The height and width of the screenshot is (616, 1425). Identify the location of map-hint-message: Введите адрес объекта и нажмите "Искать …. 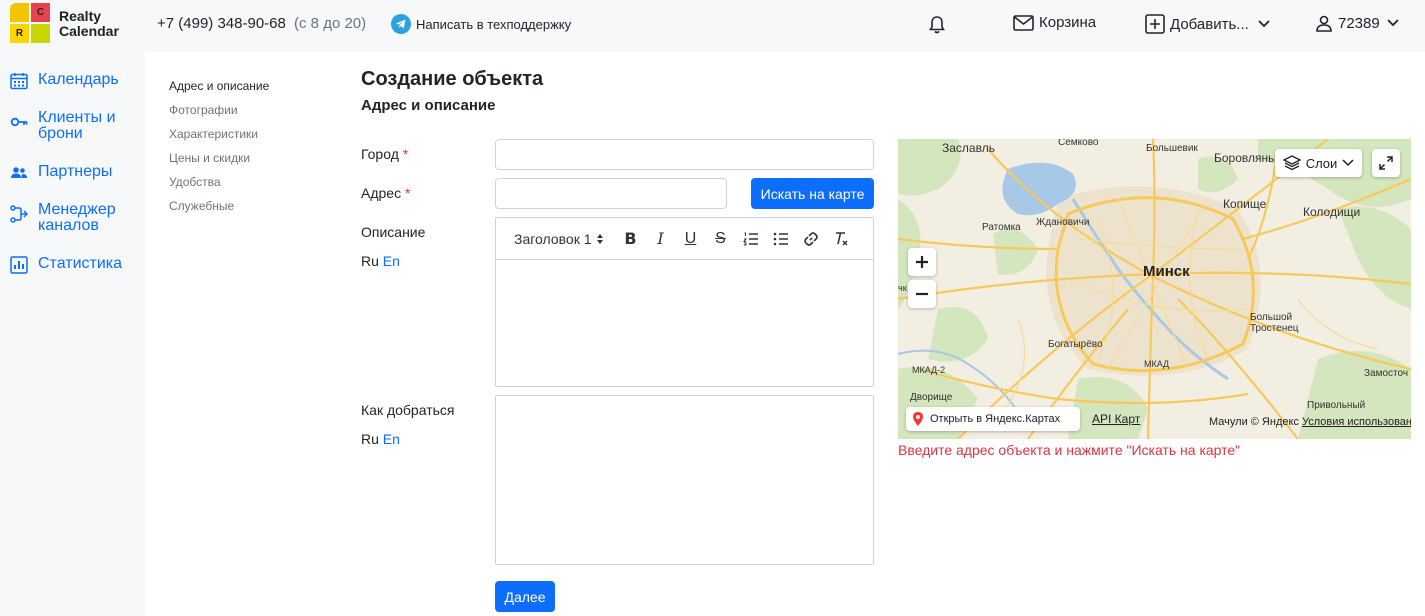
(1069, 450).